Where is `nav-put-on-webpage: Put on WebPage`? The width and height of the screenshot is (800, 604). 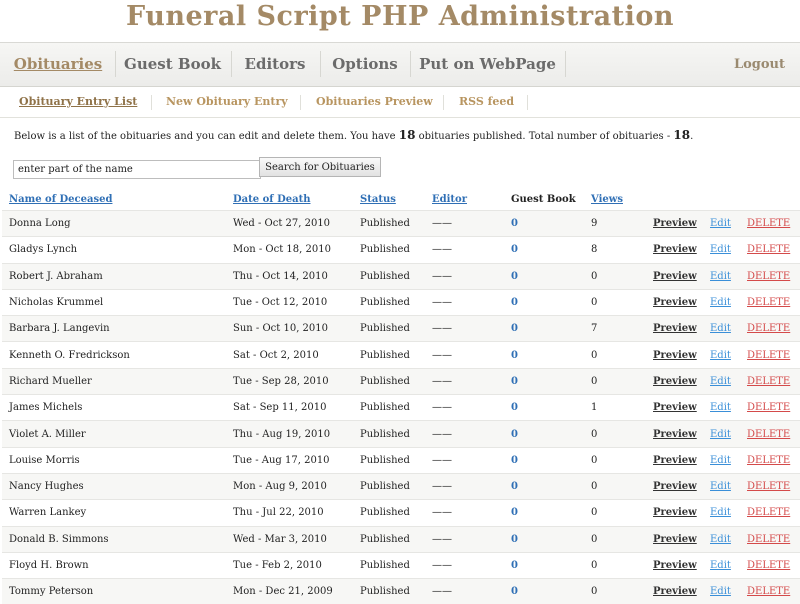 nav-put-on-webpage: Put on WebPage is located at coordinates (487, 64).